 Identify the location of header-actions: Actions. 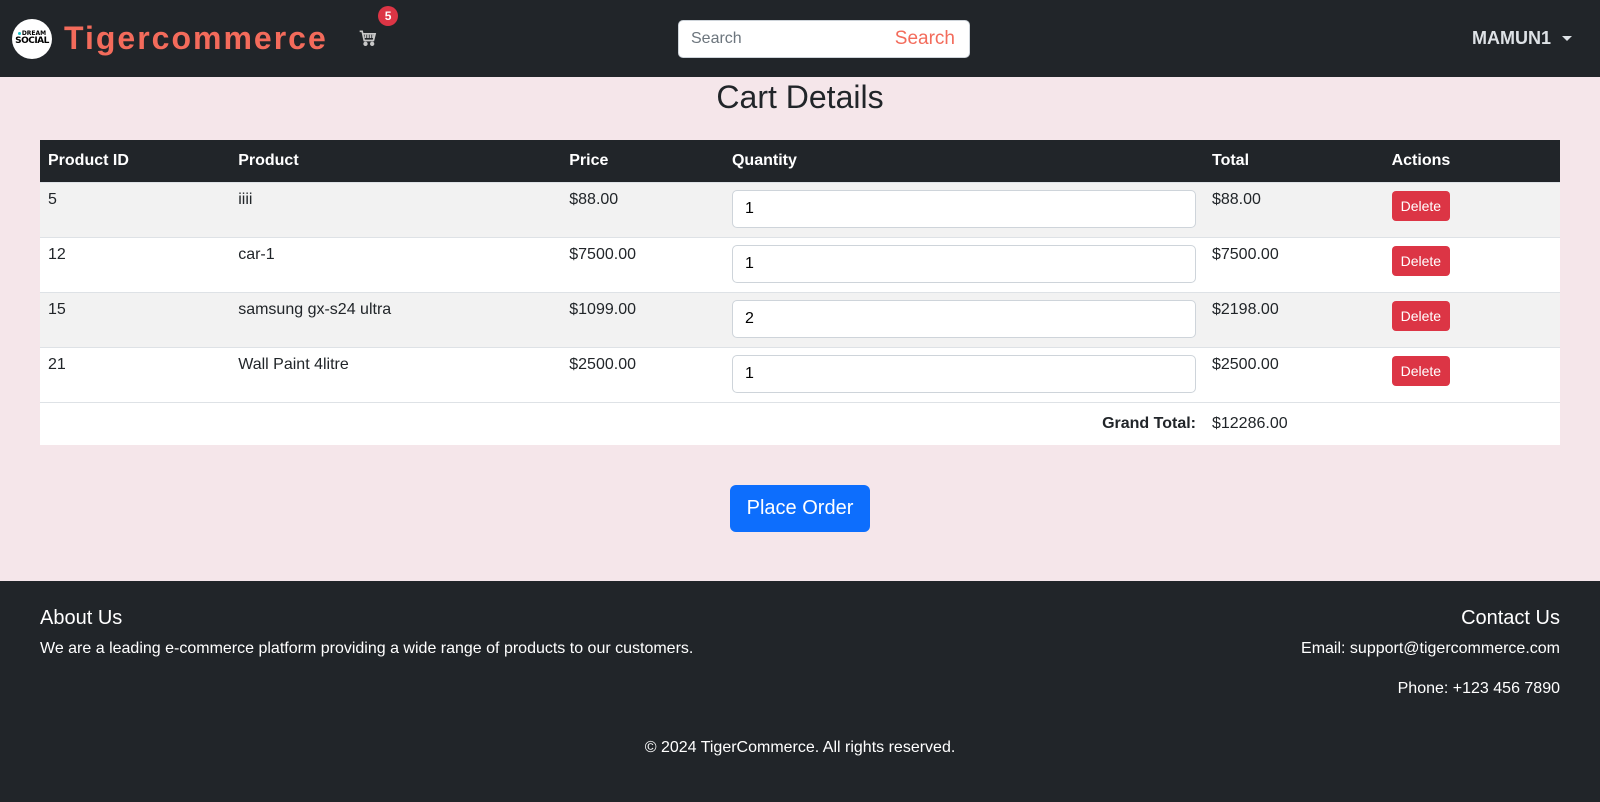
(1471, 161).